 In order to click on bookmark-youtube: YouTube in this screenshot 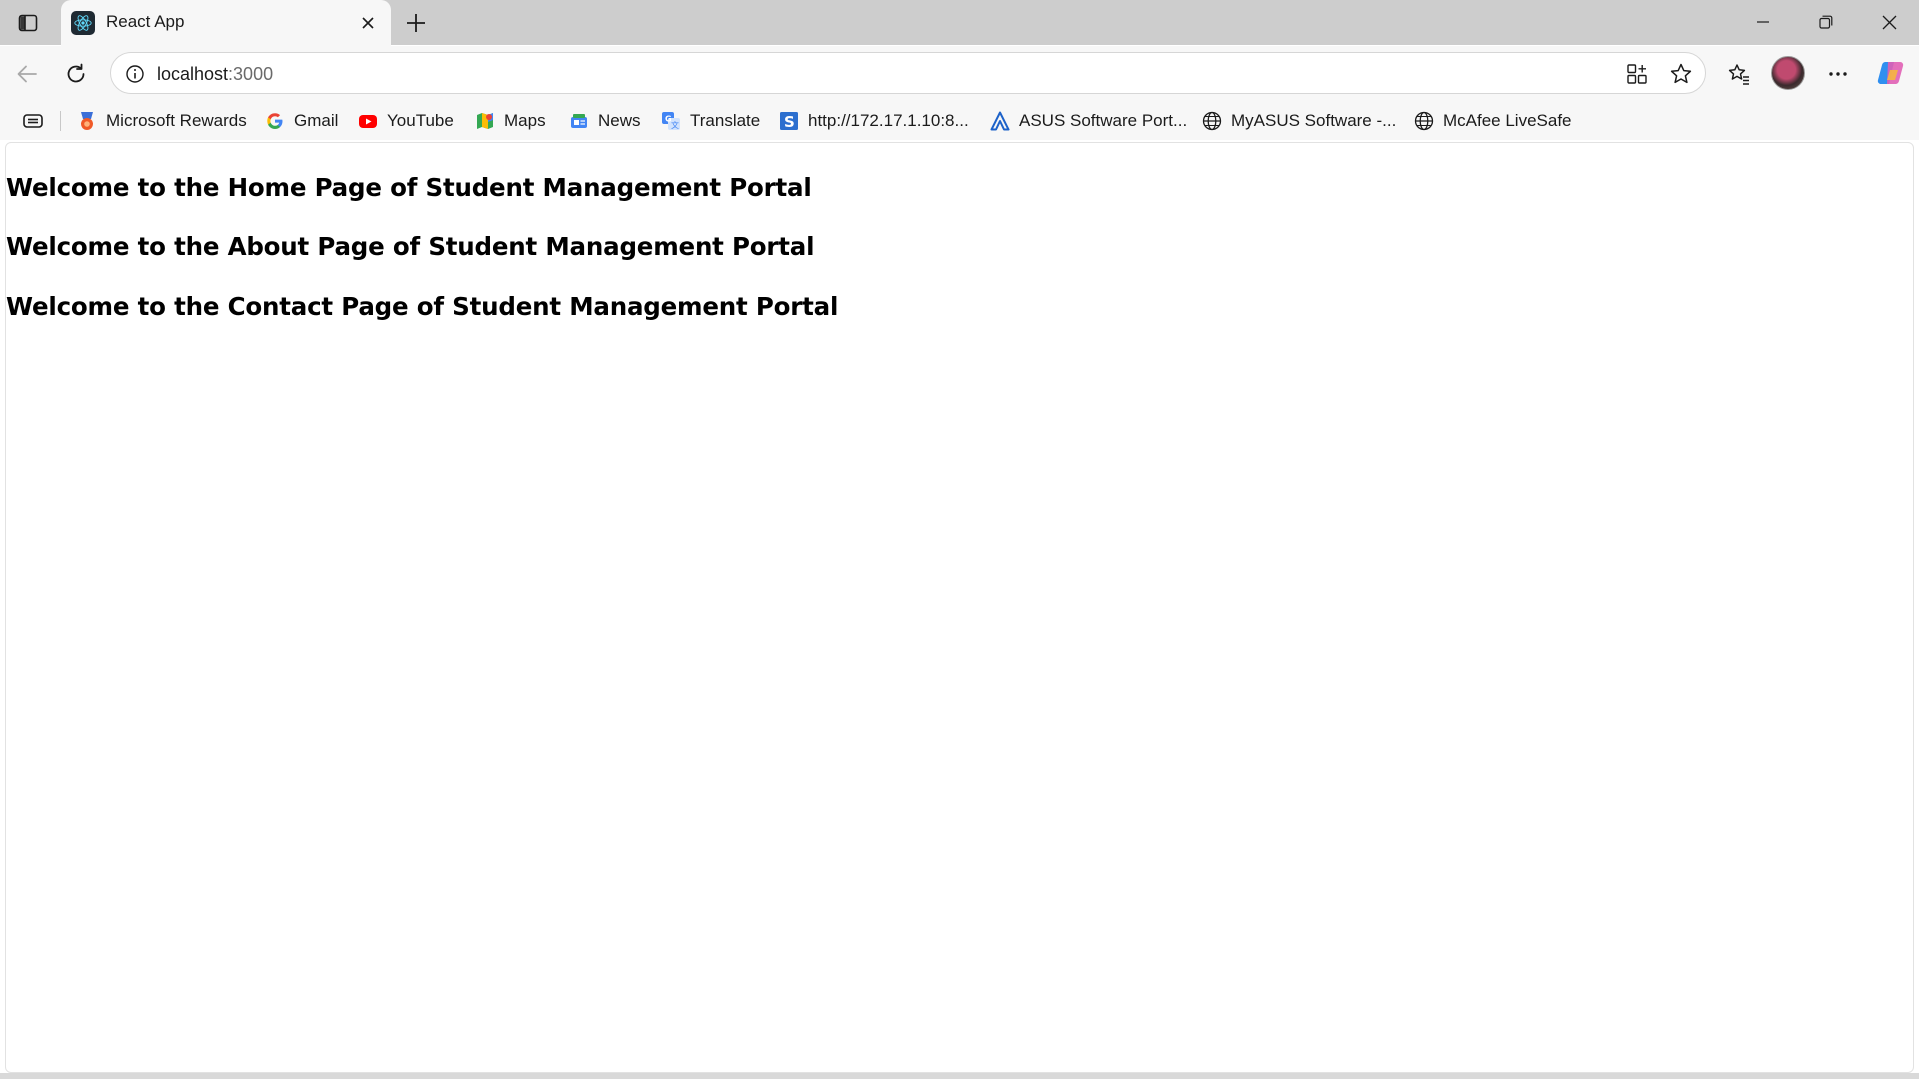, I will do `click(406, 121)`.